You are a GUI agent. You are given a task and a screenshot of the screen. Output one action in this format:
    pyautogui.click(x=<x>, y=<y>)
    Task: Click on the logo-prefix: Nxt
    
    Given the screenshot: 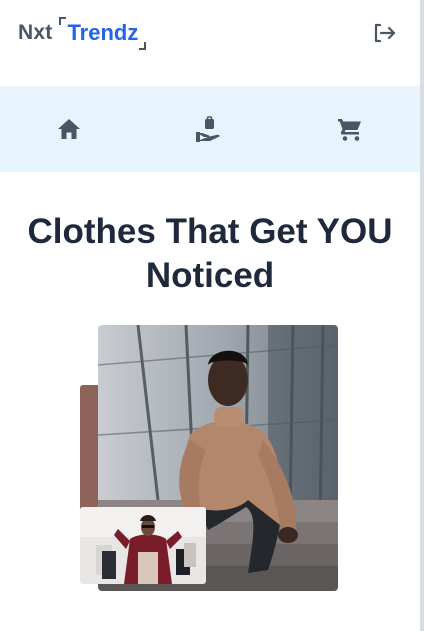 What is the action you would take?
    pyautogui.click(x=35, y=32)
    